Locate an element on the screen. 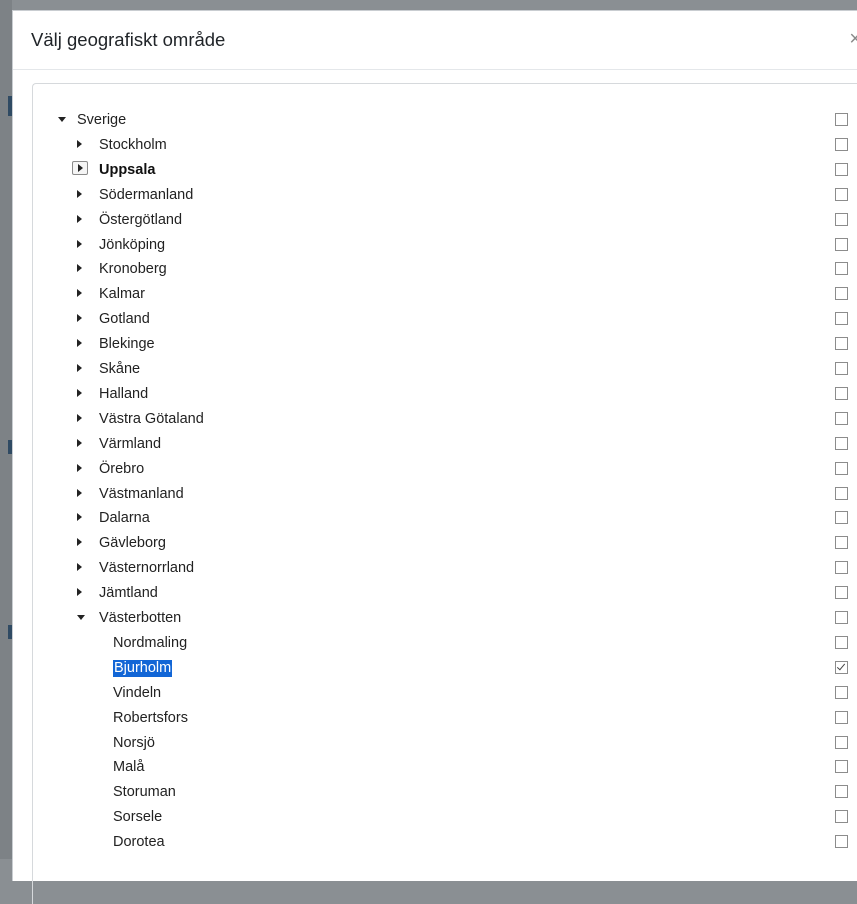  municipality-row: Nordmaling is located at coordinates (445, 643).